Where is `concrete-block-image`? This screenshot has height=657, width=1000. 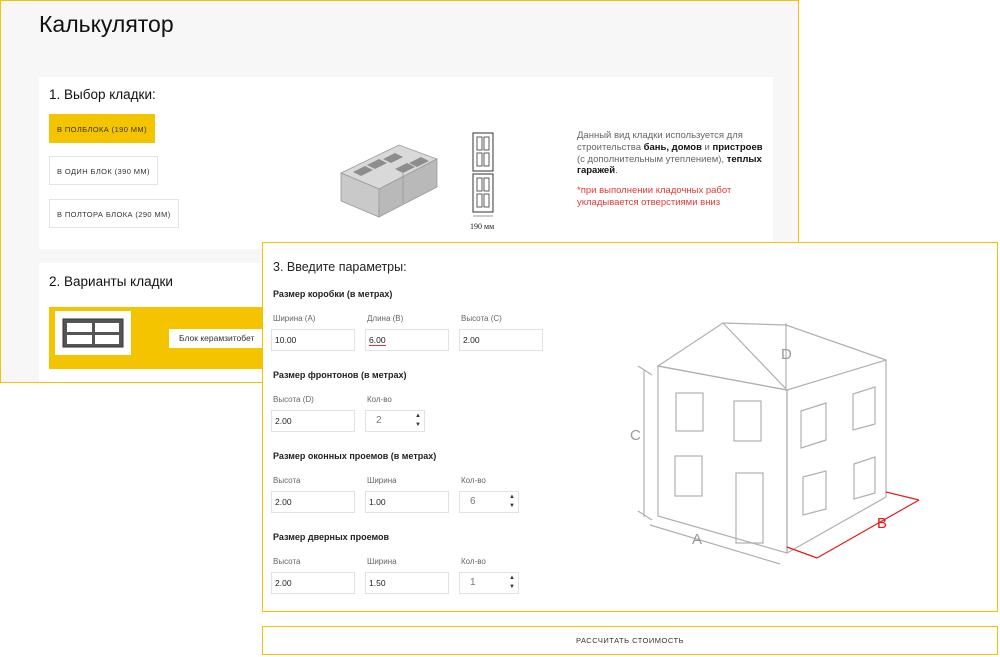
concrete-block-image is located at coordinates (389, 181).